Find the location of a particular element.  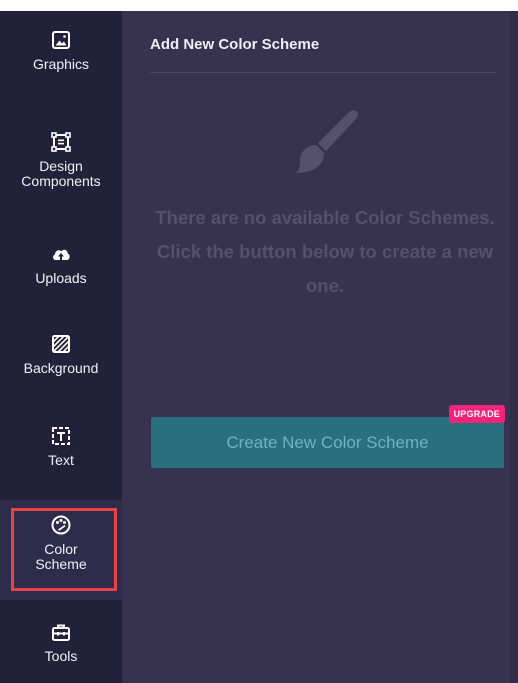

sidebar-item-label: Uploads is located at coordinates (61, 278).